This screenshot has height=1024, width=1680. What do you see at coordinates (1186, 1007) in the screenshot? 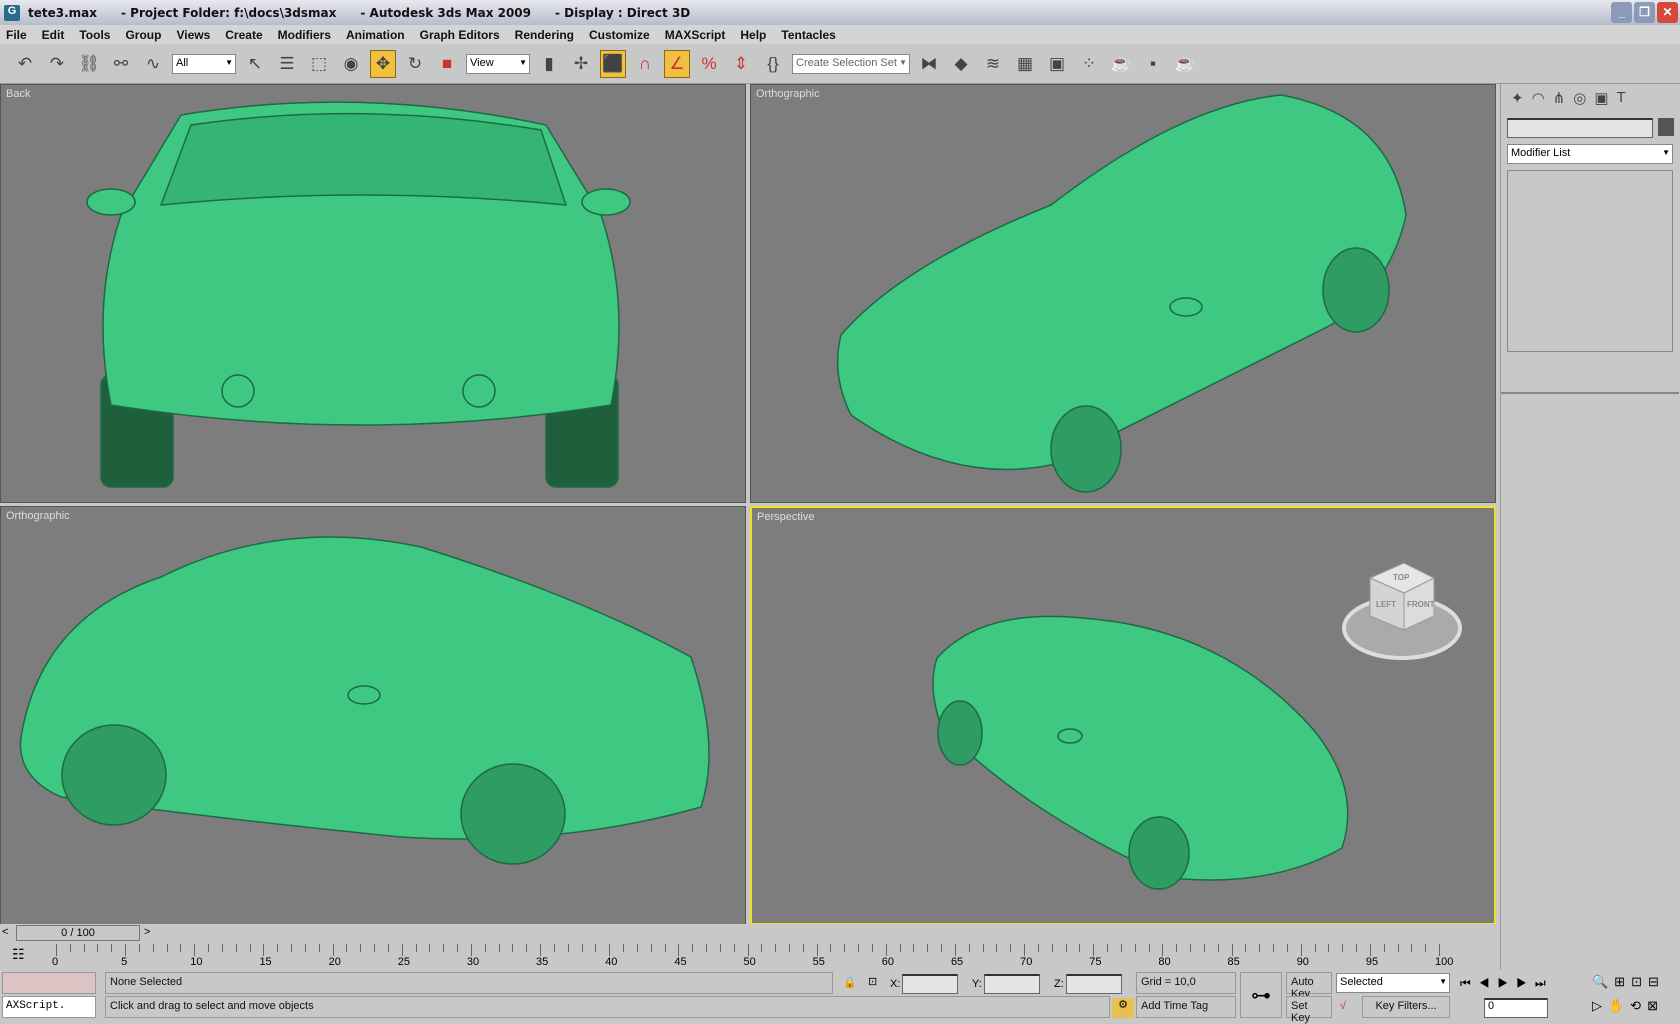
I see `add-time-tag-button: Add Time Tag` at bounding box center [1186, 1007].